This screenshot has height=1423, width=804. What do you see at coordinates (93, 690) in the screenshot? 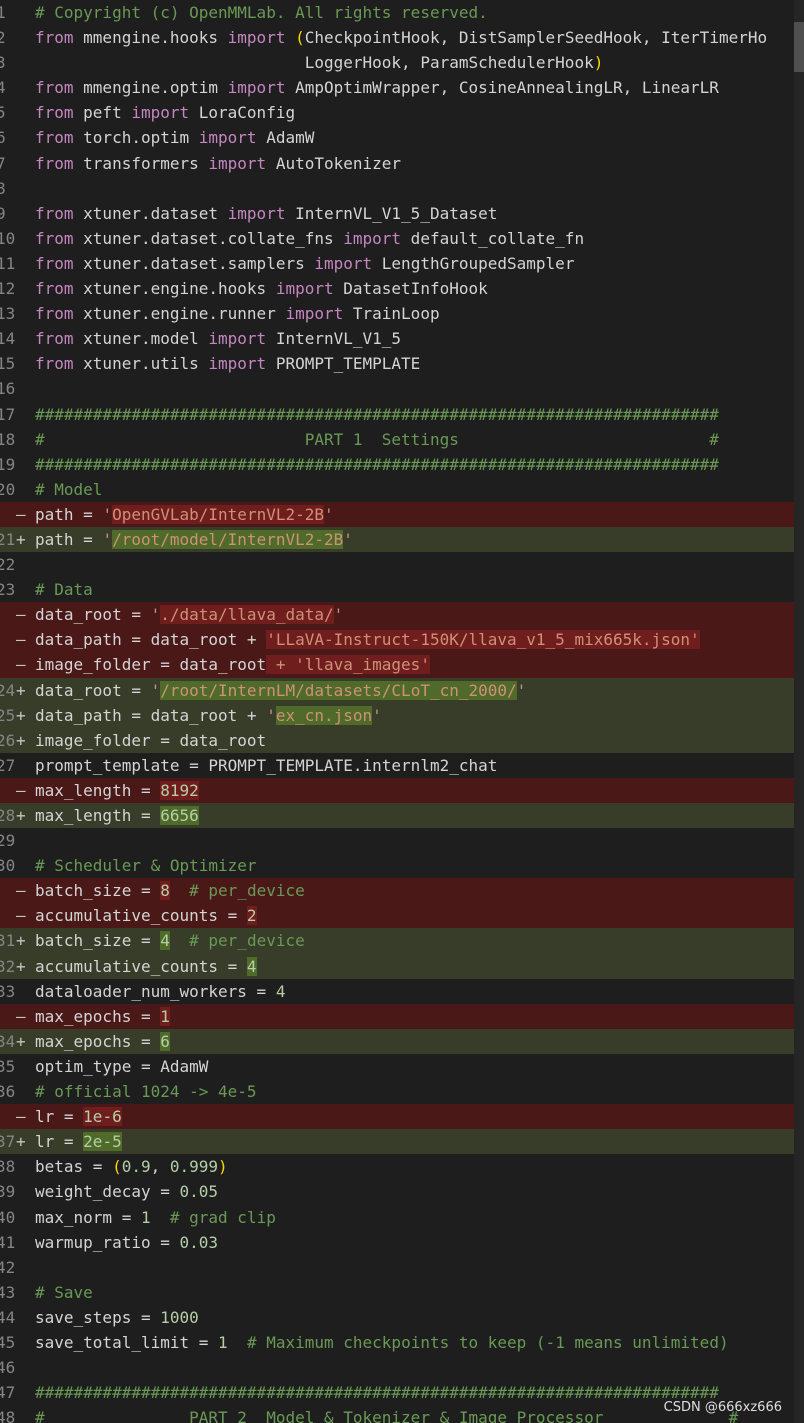
I see `code-token: data_root =` at bounding box center [93, 690].